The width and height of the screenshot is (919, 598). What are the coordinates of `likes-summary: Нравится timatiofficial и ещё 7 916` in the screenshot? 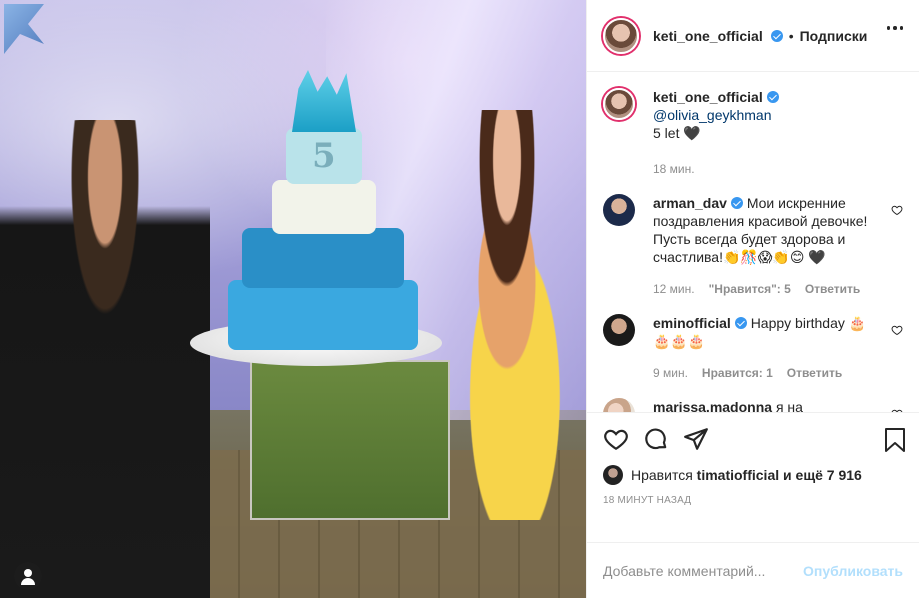 It's located at (753, 475).